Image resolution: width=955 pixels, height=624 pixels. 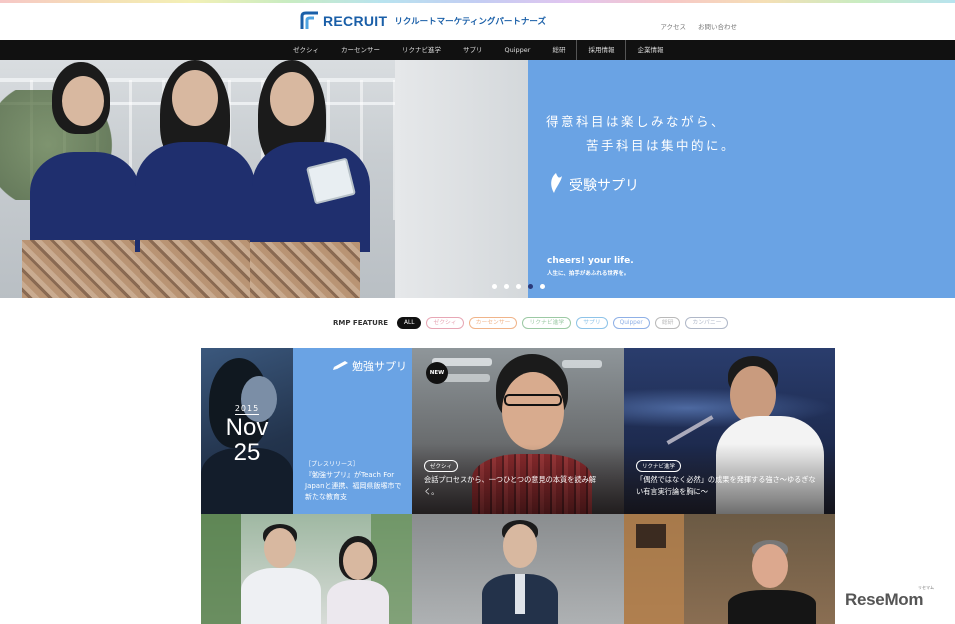 What do you see at coordinates (641, 134) in the screenshot?
I see `hero-copy: 得意科目は楽しみながら、 苦手科目は集中的に。` at bounding box center [641, 134].